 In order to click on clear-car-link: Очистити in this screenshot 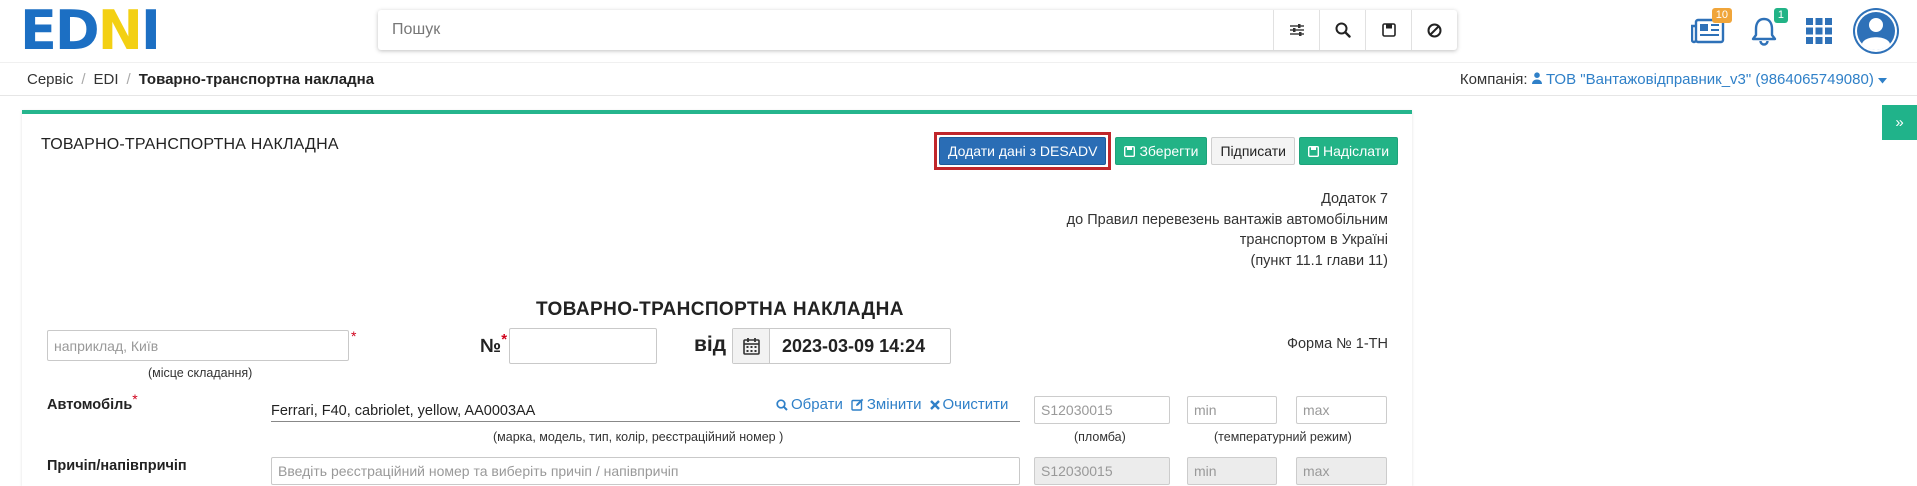, I will do `click(969, 404)`.